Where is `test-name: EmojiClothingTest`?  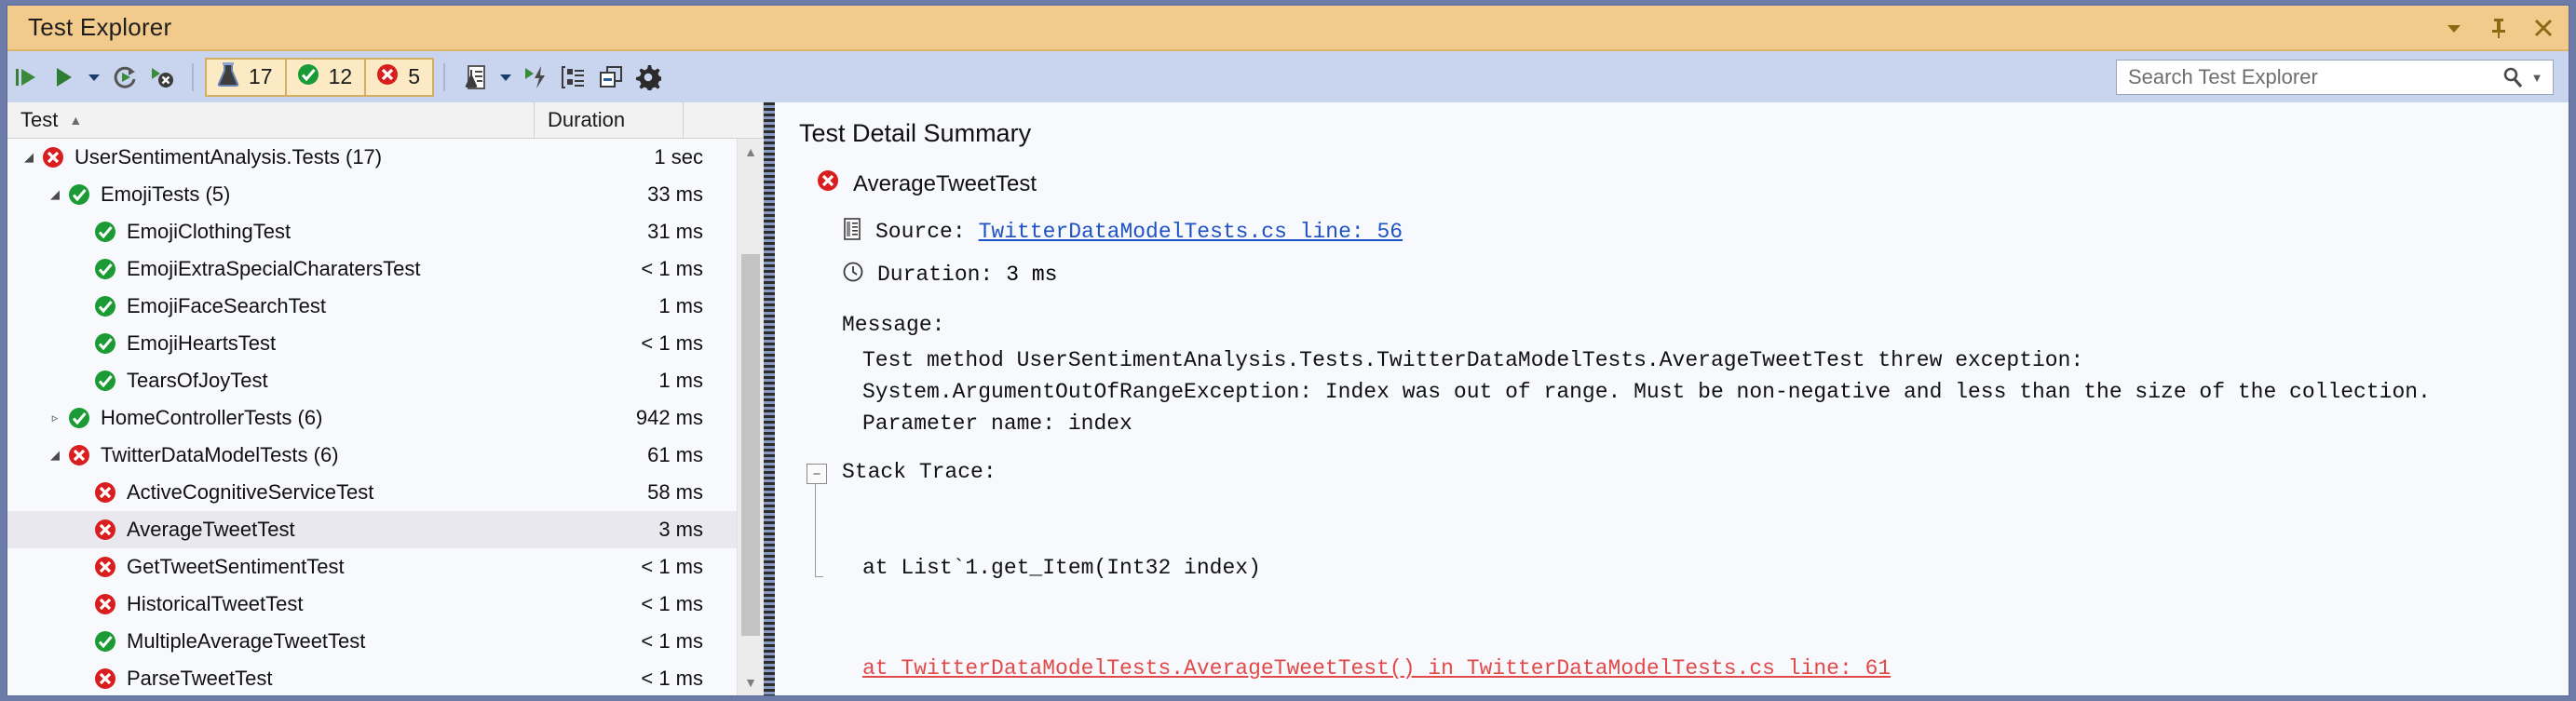 test-name: EmojiClothingTest is located at coordinates (209, 231).